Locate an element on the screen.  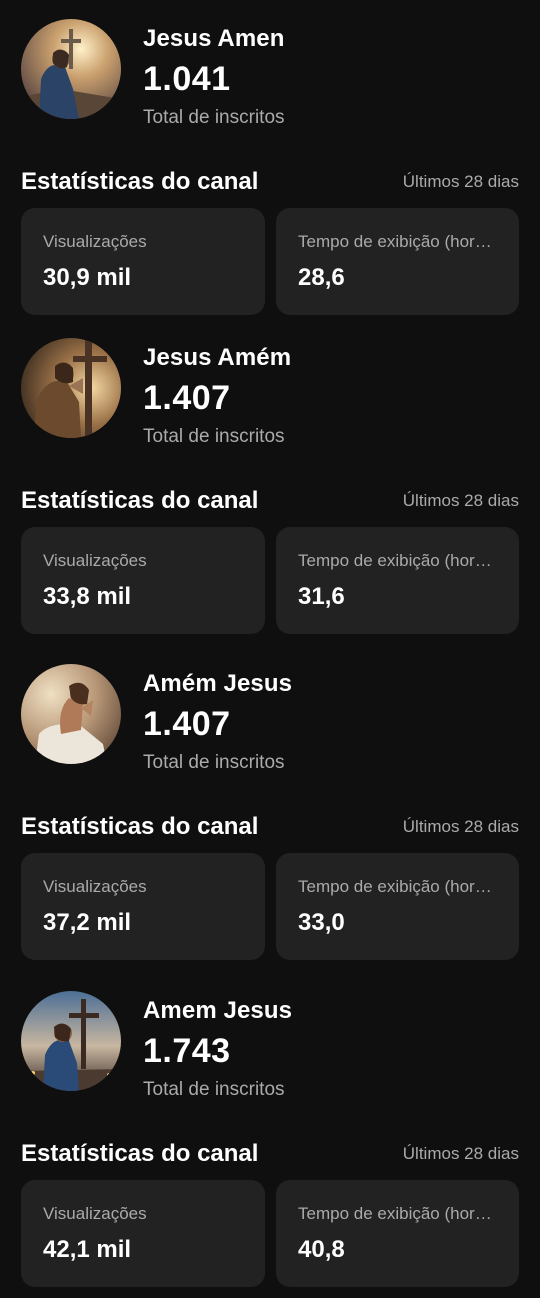
watch-time-card: Tempo de exibição (horas) 31,6 is located at coordinates (397, 580).